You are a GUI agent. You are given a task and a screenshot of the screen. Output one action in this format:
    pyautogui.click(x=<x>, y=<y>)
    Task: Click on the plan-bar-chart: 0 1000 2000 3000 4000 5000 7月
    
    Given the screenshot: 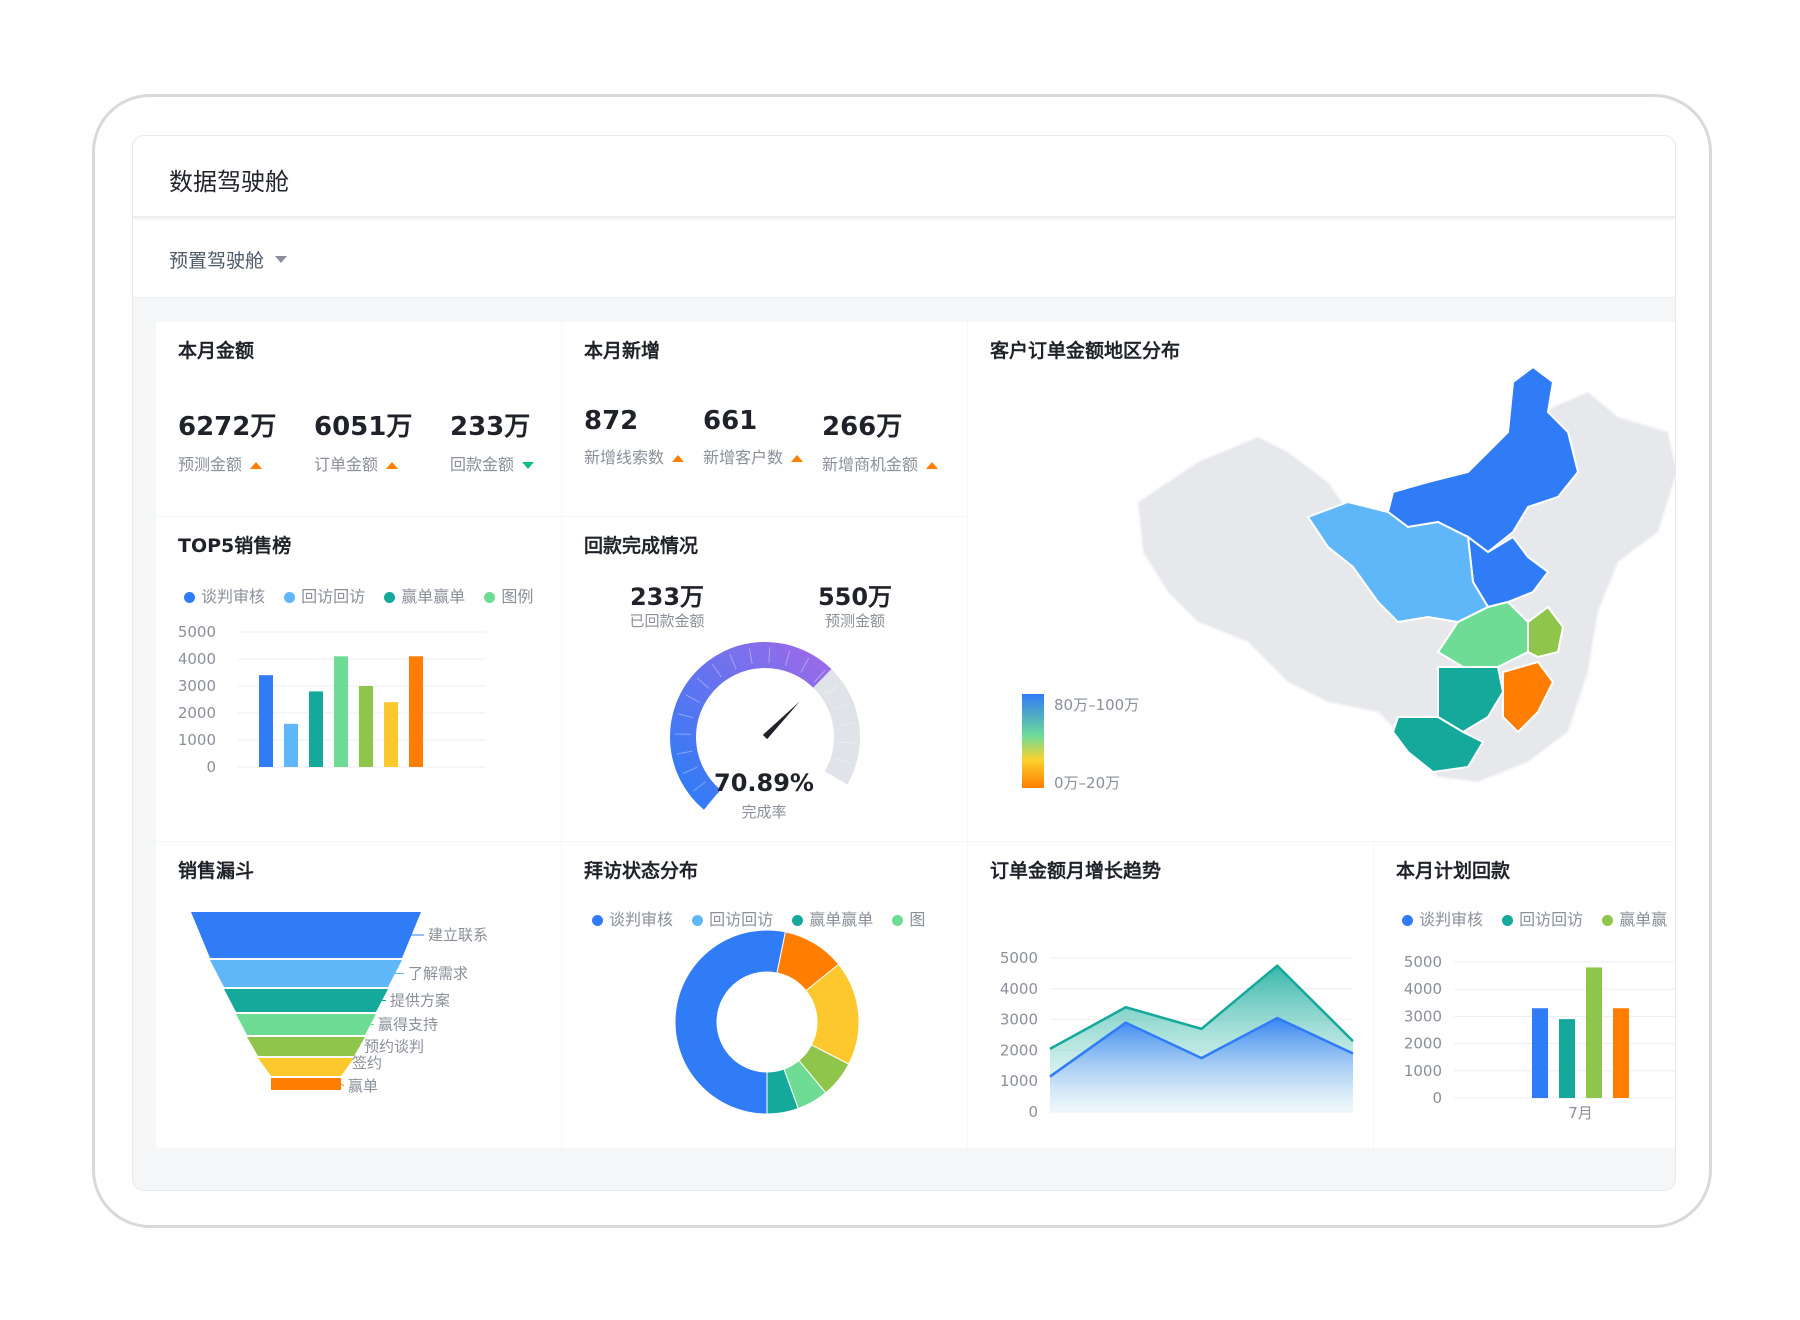 What is the action you would take?
    pyautogui.click(x=1539, y=1037)
    